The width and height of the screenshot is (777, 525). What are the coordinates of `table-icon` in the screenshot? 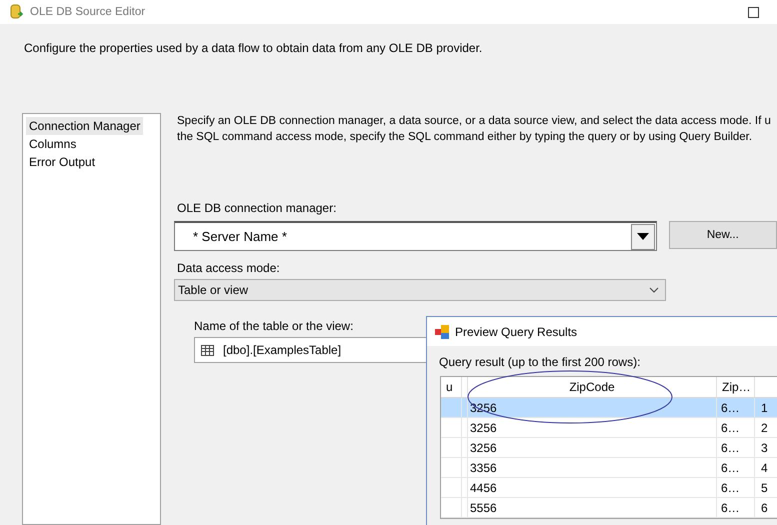 It's located at (207, 350).